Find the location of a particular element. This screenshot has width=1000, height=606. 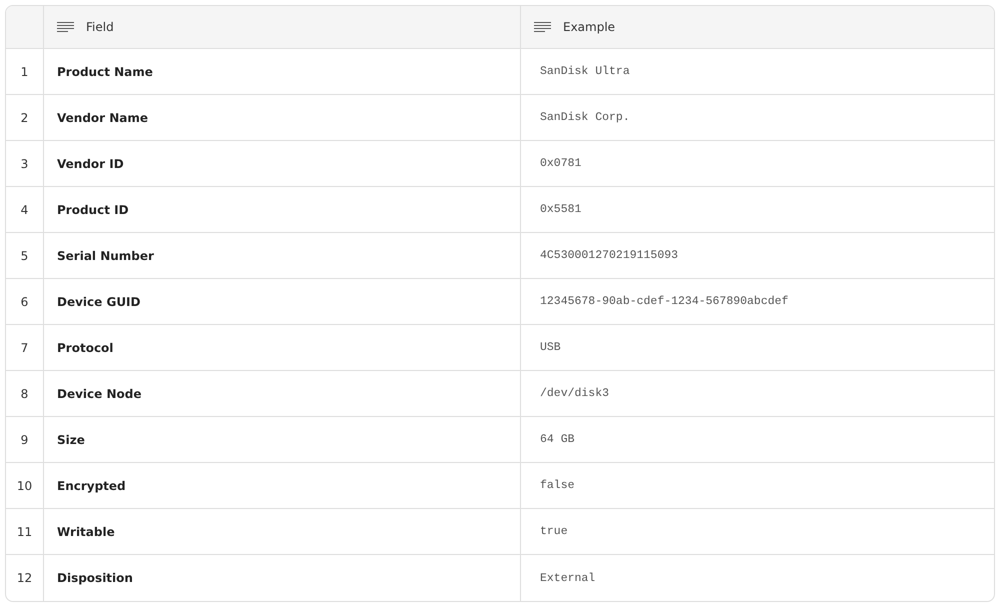

field-name: Protocol is located at coordinates (85, 347).